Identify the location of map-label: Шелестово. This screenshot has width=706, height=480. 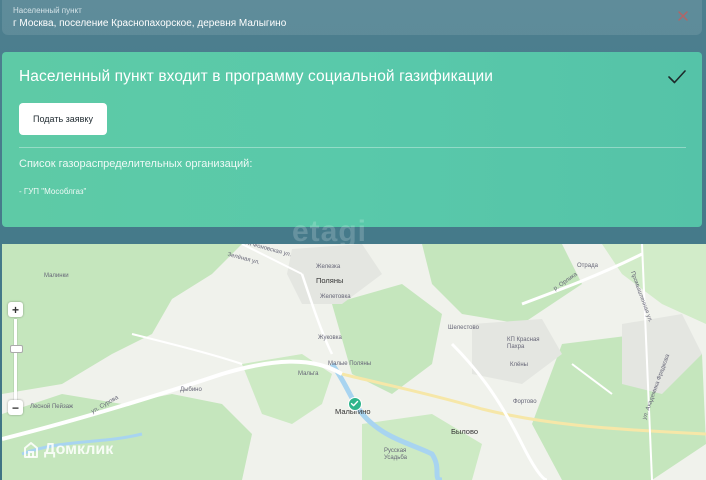
(463, 328).